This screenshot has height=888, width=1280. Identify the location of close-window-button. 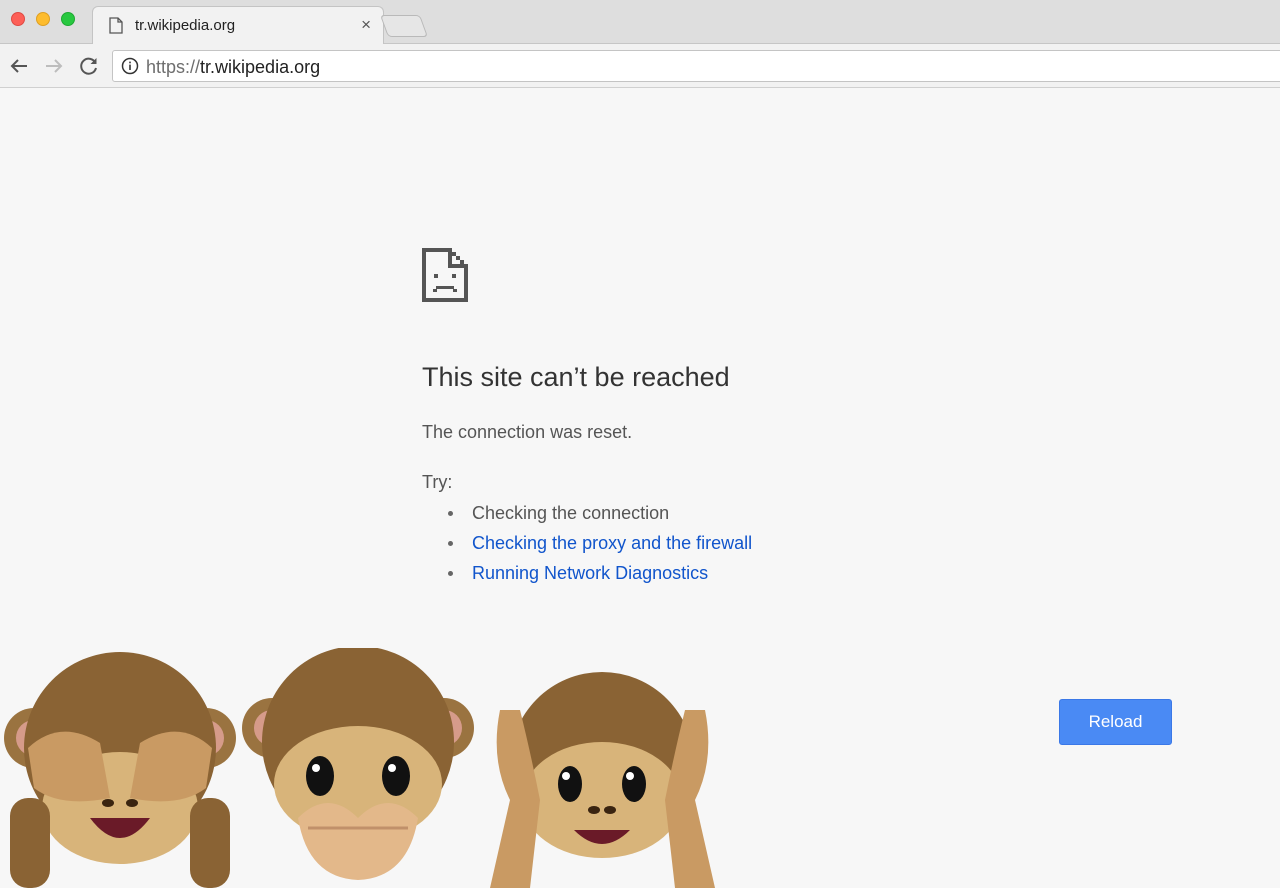
(18, 19).